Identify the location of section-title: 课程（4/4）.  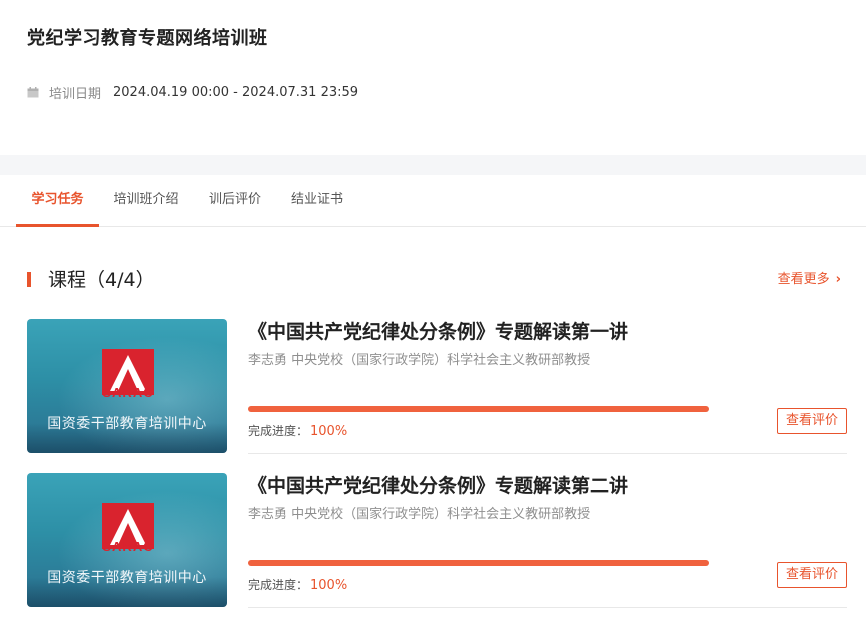
(101, 280).